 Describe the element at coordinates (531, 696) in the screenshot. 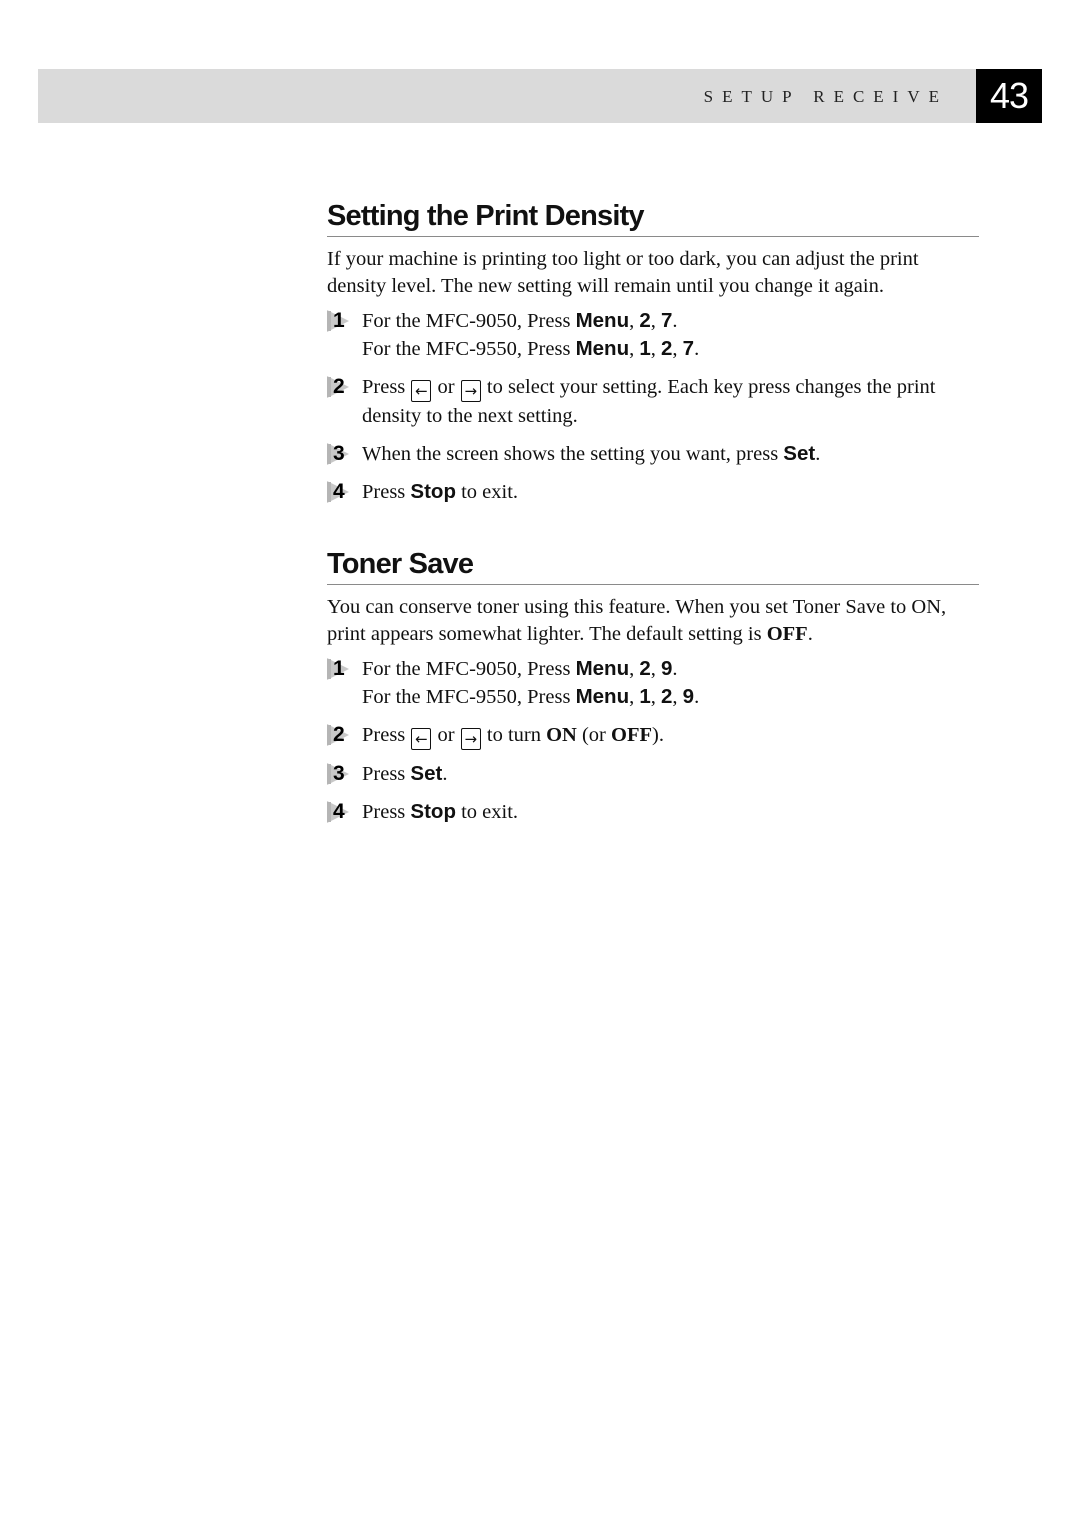

I see `step-line: For the MFC-9550, Press Menu, 1, 2, 9.` at that location.